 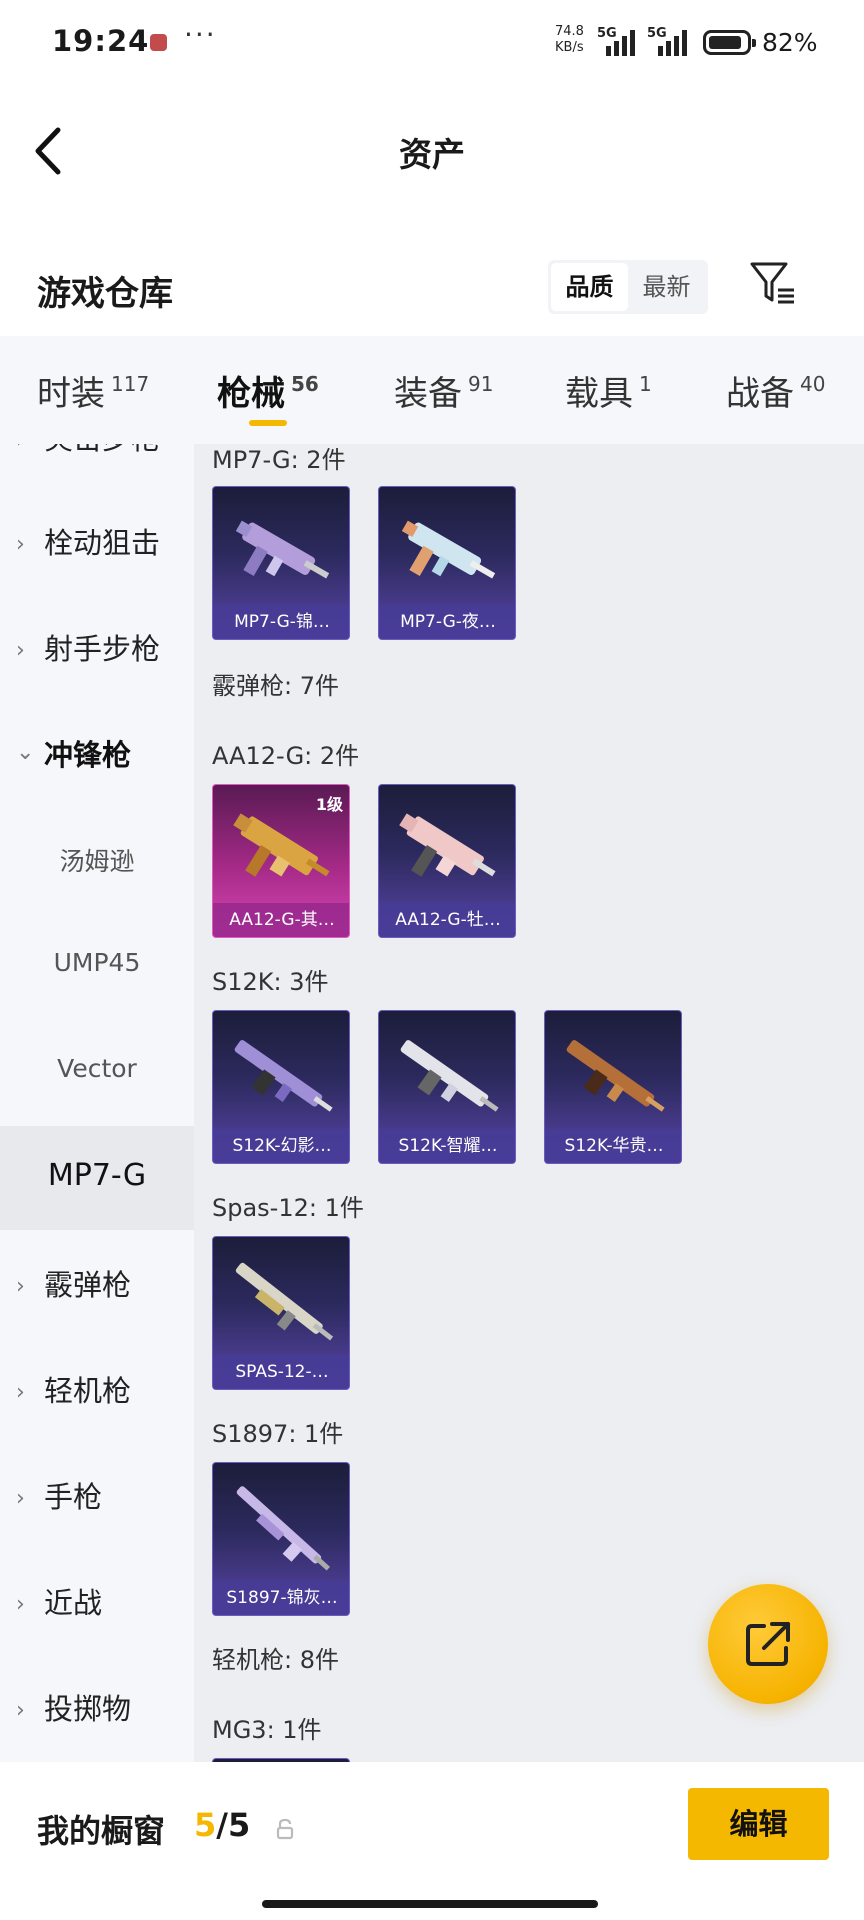 What do you see at coordinates (430, 1904) in the screenshot?
I see `home-indicator` at bounding box center [430, 1904].